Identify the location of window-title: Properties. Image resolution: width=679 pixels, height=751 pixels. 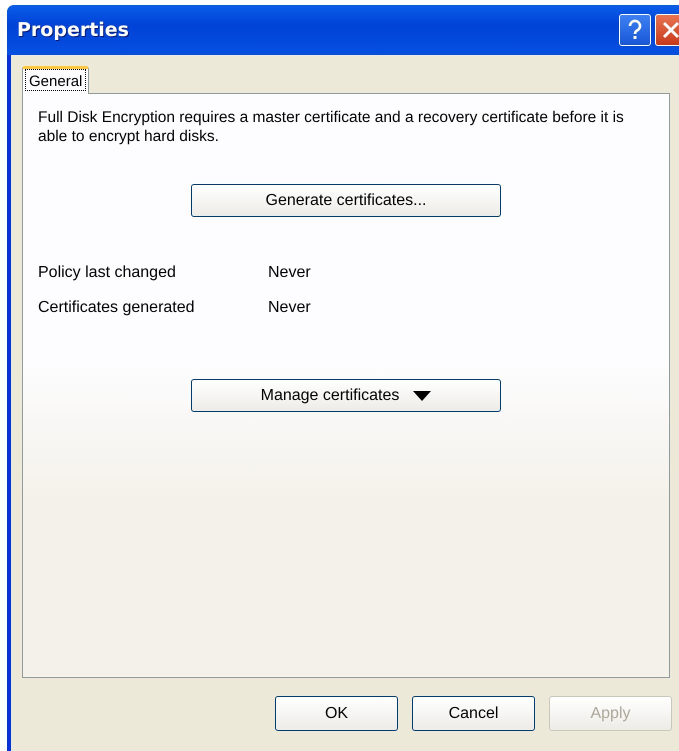
(73, 30).